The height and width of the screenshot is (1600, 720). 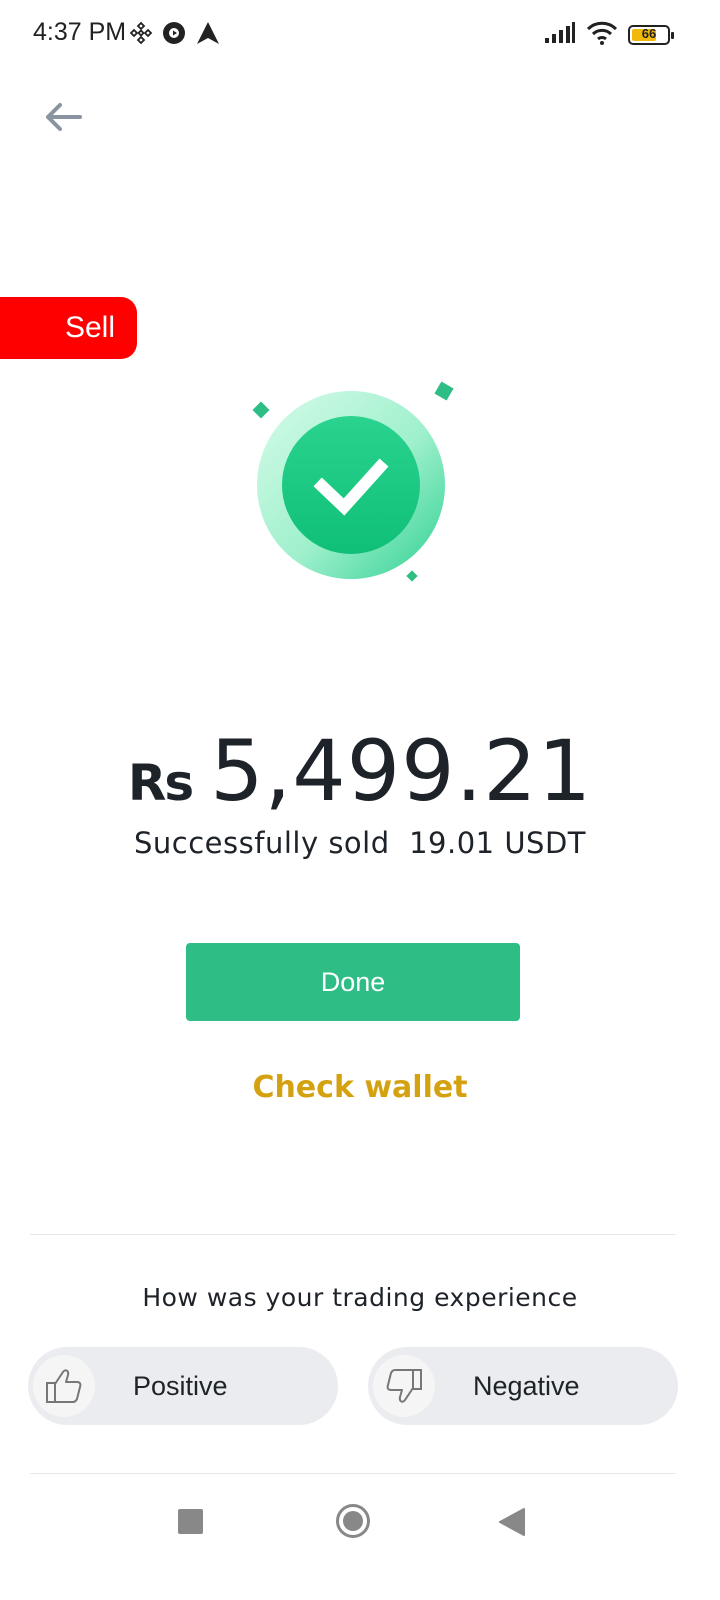 I want to click on thumbs-up-icon, so click(x=64, y=1386).